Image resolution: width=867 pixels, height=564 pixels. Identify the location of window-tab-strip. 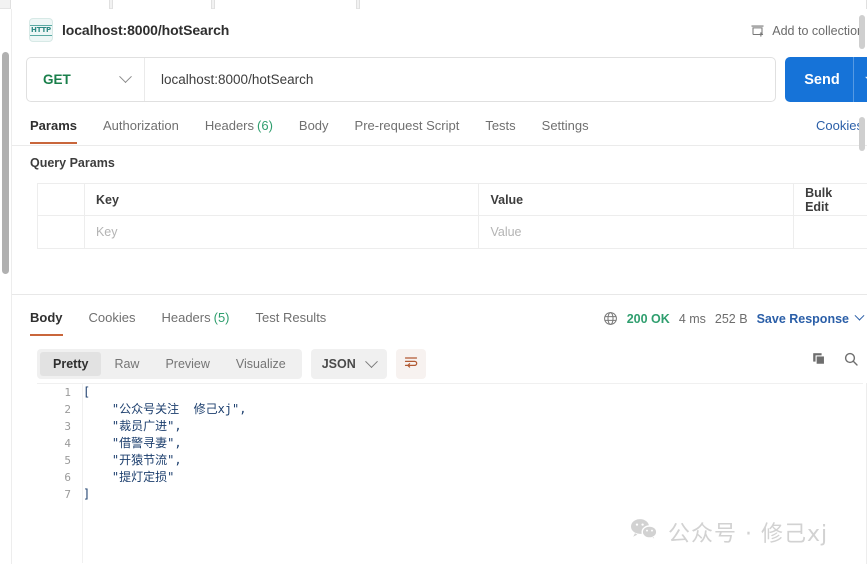
(433, 4).